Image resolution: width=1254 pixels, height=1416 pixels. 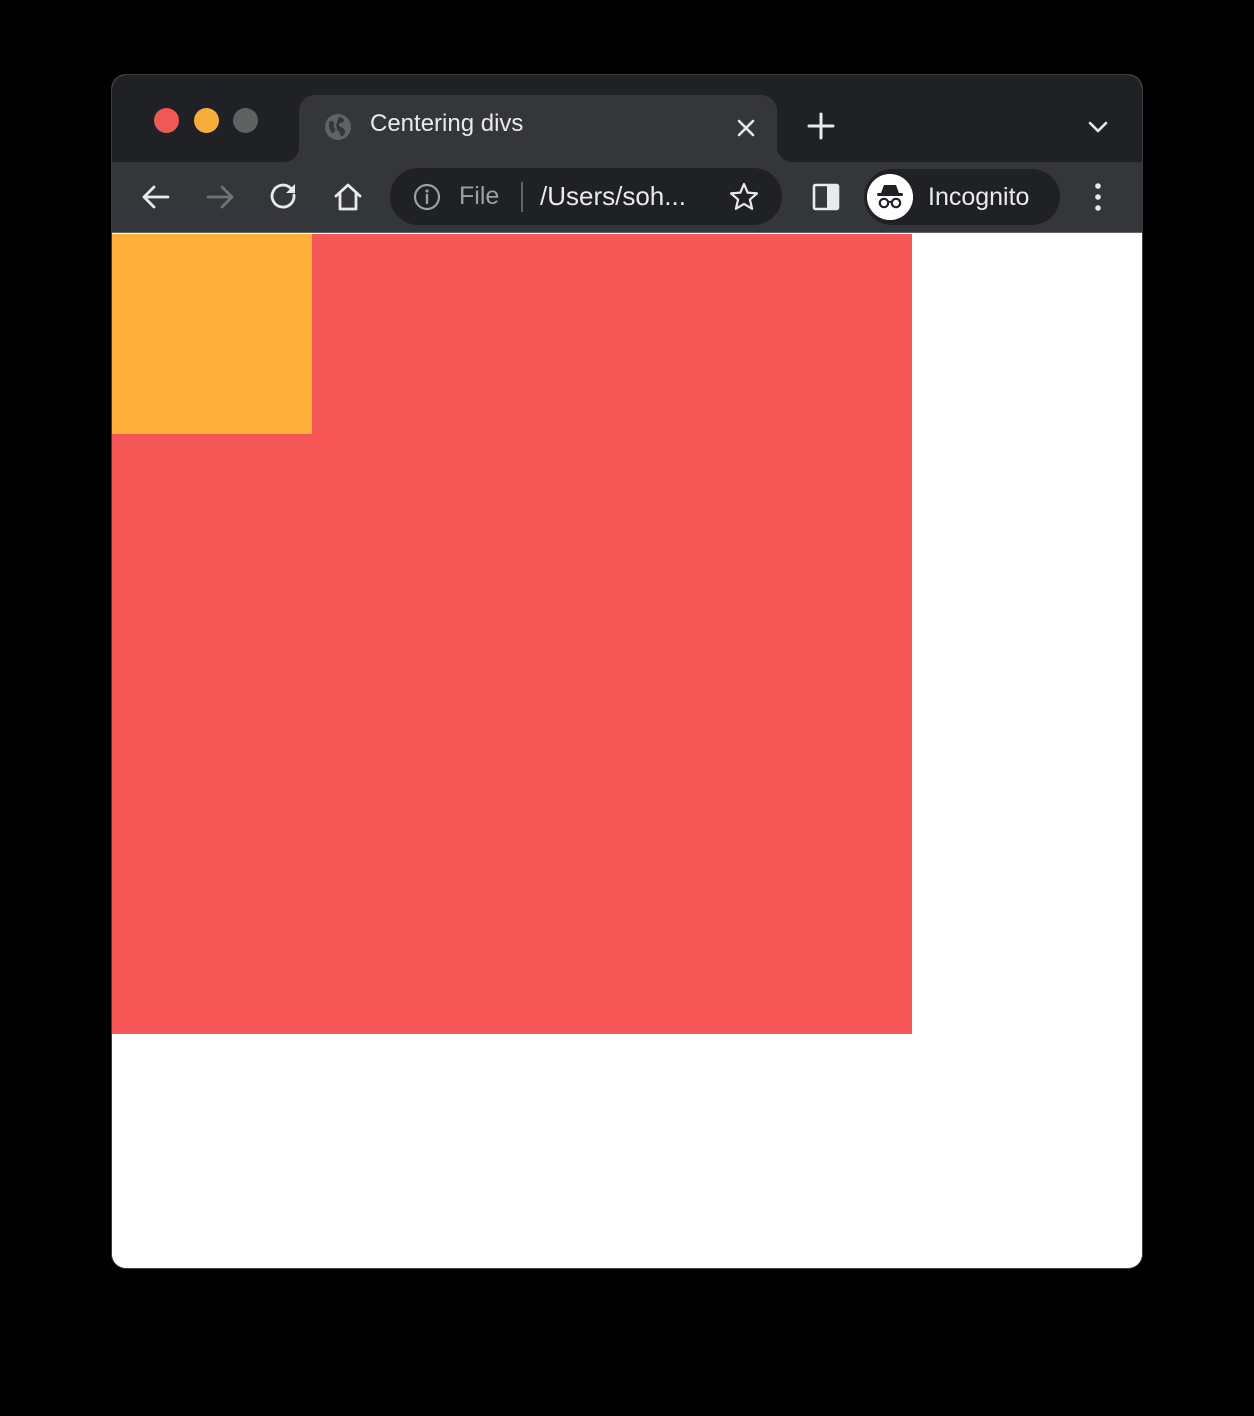 I want to click on chevron-down-icon, so click(x=1098, y=127).